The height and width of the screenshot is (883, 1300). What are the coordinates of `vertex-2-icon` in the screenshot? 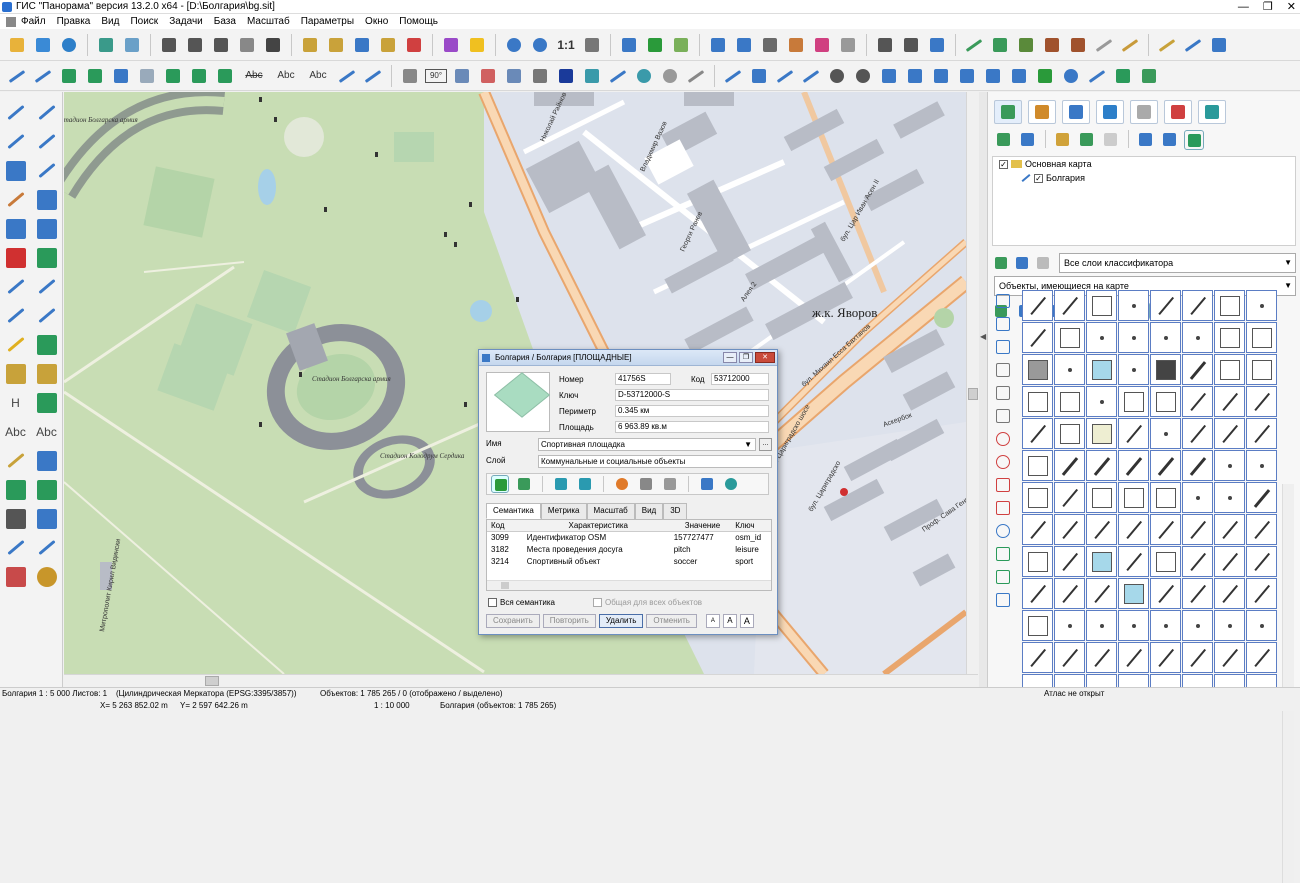 It's located at (199, 76).